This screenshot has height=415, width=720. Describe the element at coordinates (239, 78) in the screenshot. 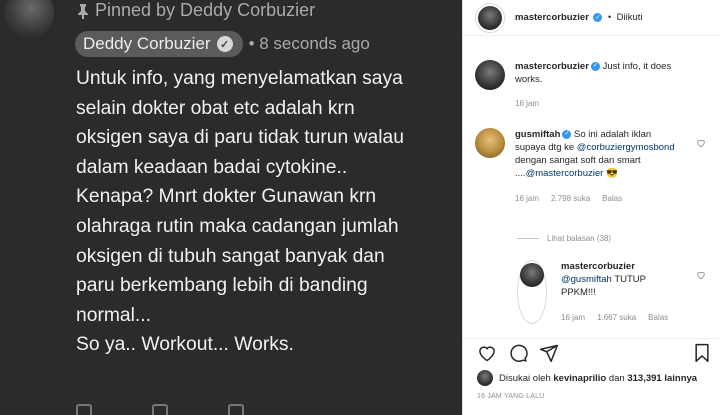

I see `comment-line: Untuk info, yang menyelamatkan saya` at that location.